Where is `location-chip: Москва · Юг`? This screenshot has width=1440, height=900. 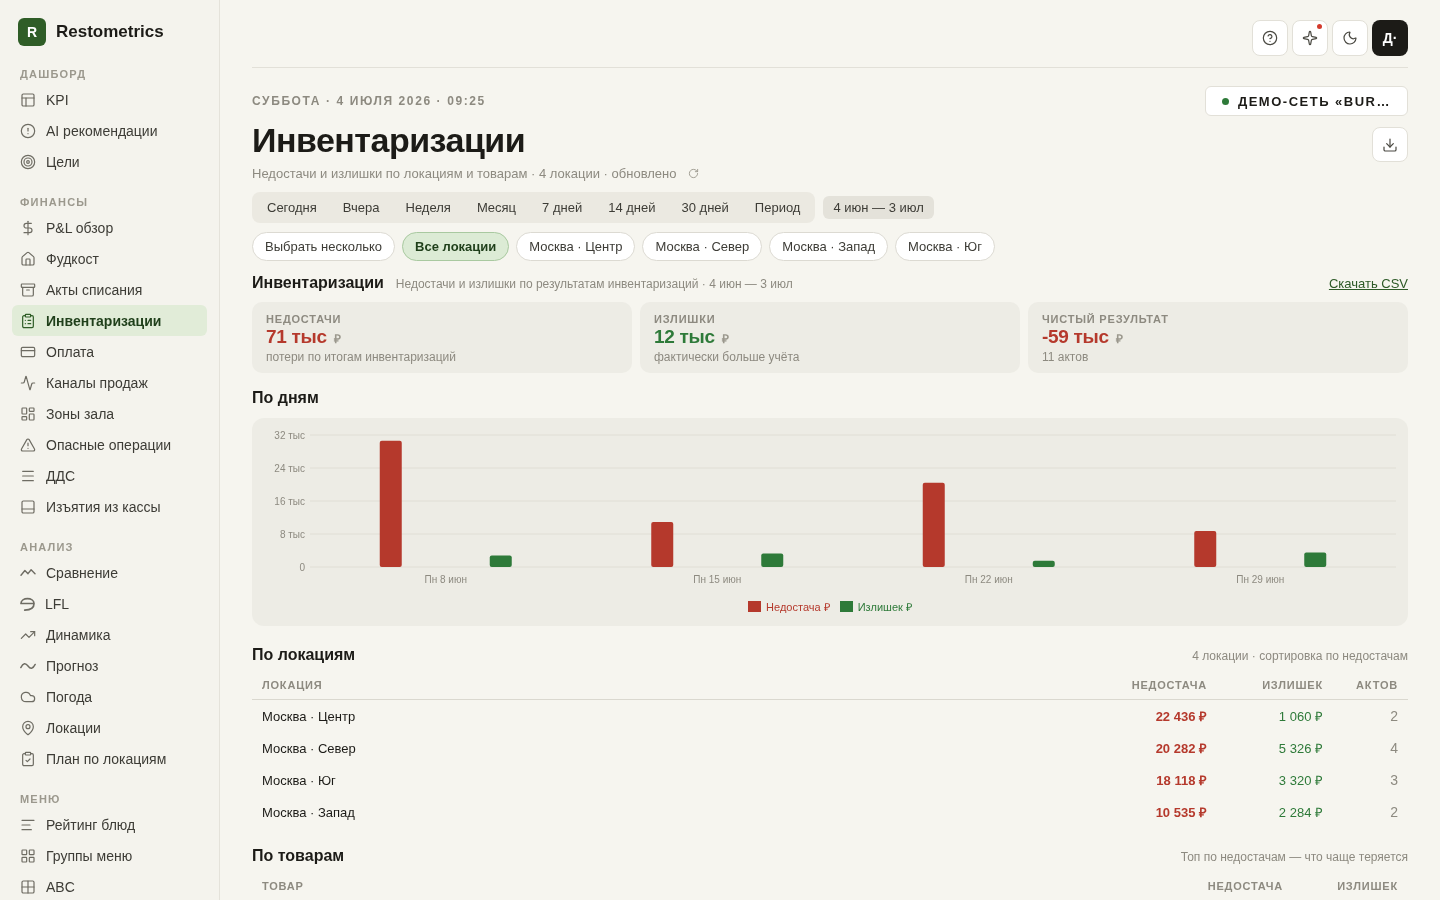
location-chip: Москва · Юг is located at coordinates (945, 246).